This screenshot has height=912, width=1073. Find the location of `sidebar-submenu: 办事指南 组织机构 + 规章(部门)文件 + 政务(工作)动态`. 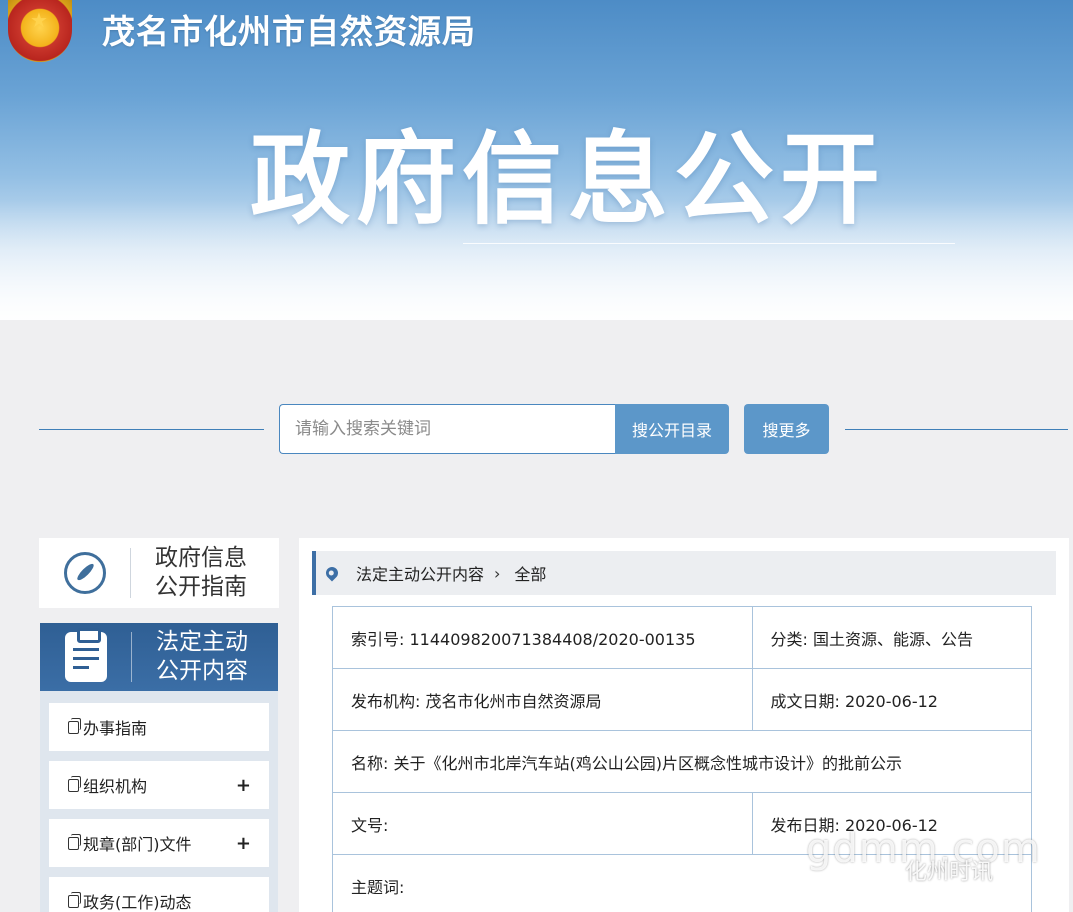

sidebar-submenu: 办事指南 组织机构 + 规章(部门)文件 + 政务(工作)动态 is located at coordinates (159, 801).